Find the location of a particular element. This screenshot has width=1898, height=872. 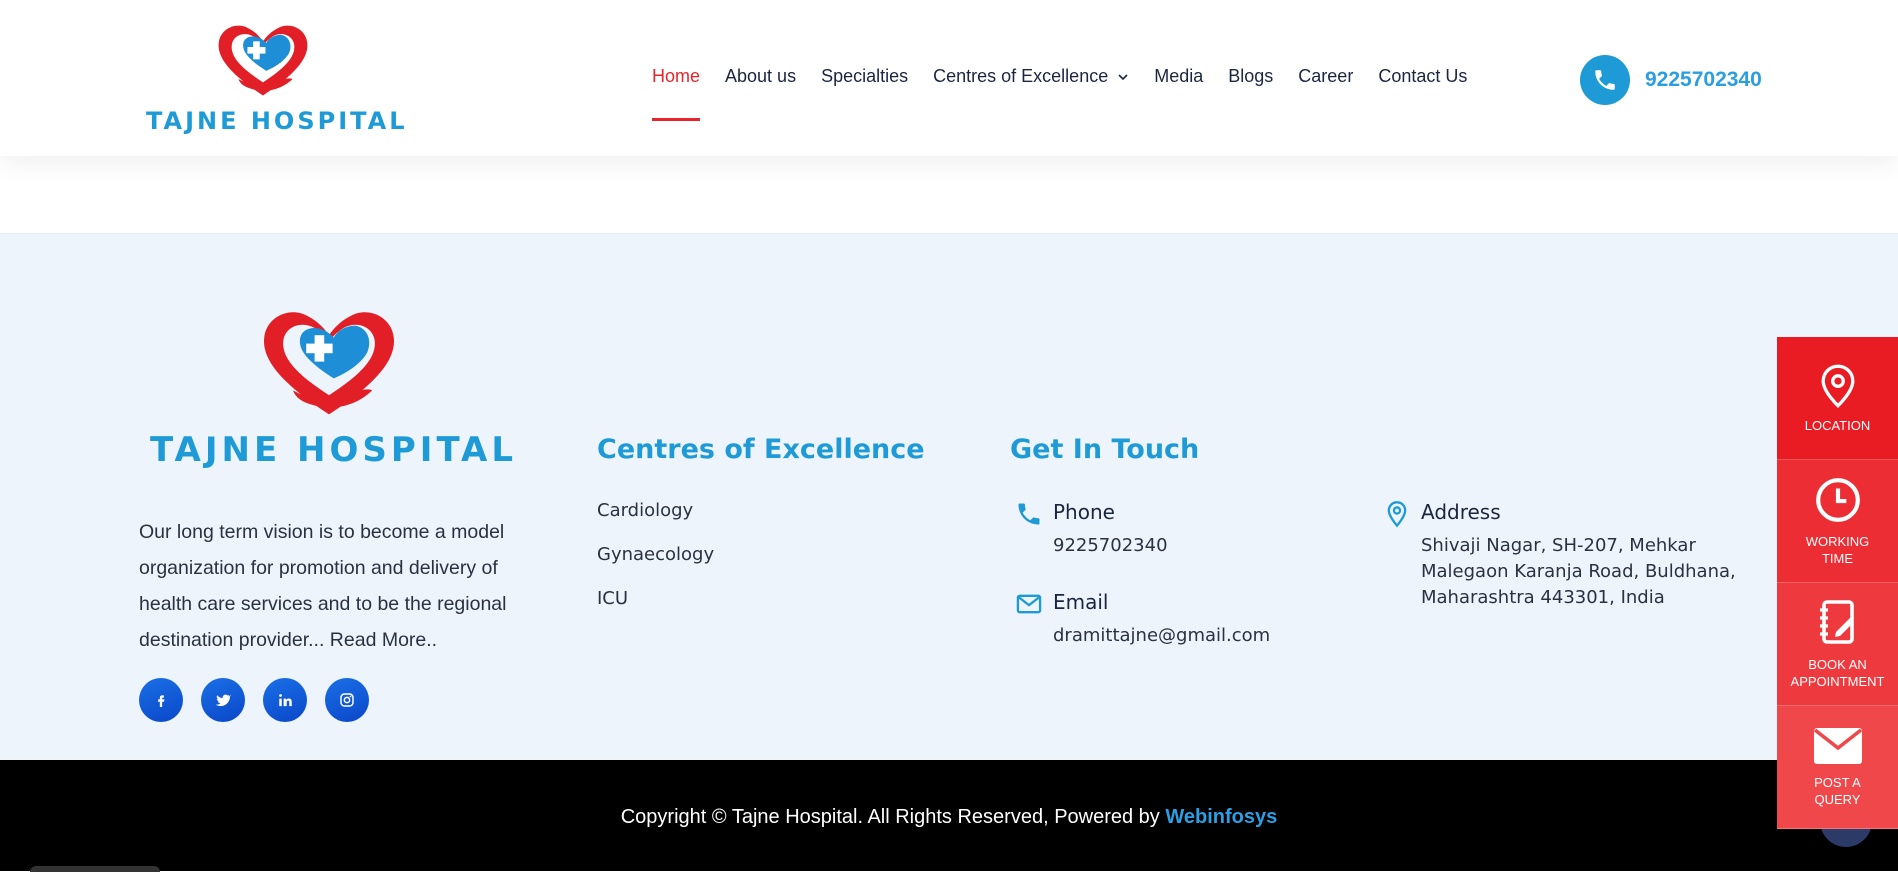

header-logo: TAJNE HOSPITAL is located at coordinates (275, 77).